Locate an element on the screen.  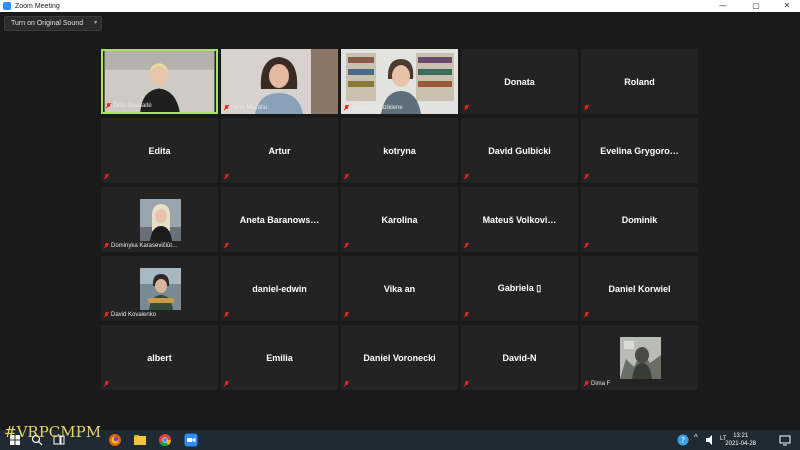
participant-name: Edita is located at coordinates (159, 150).